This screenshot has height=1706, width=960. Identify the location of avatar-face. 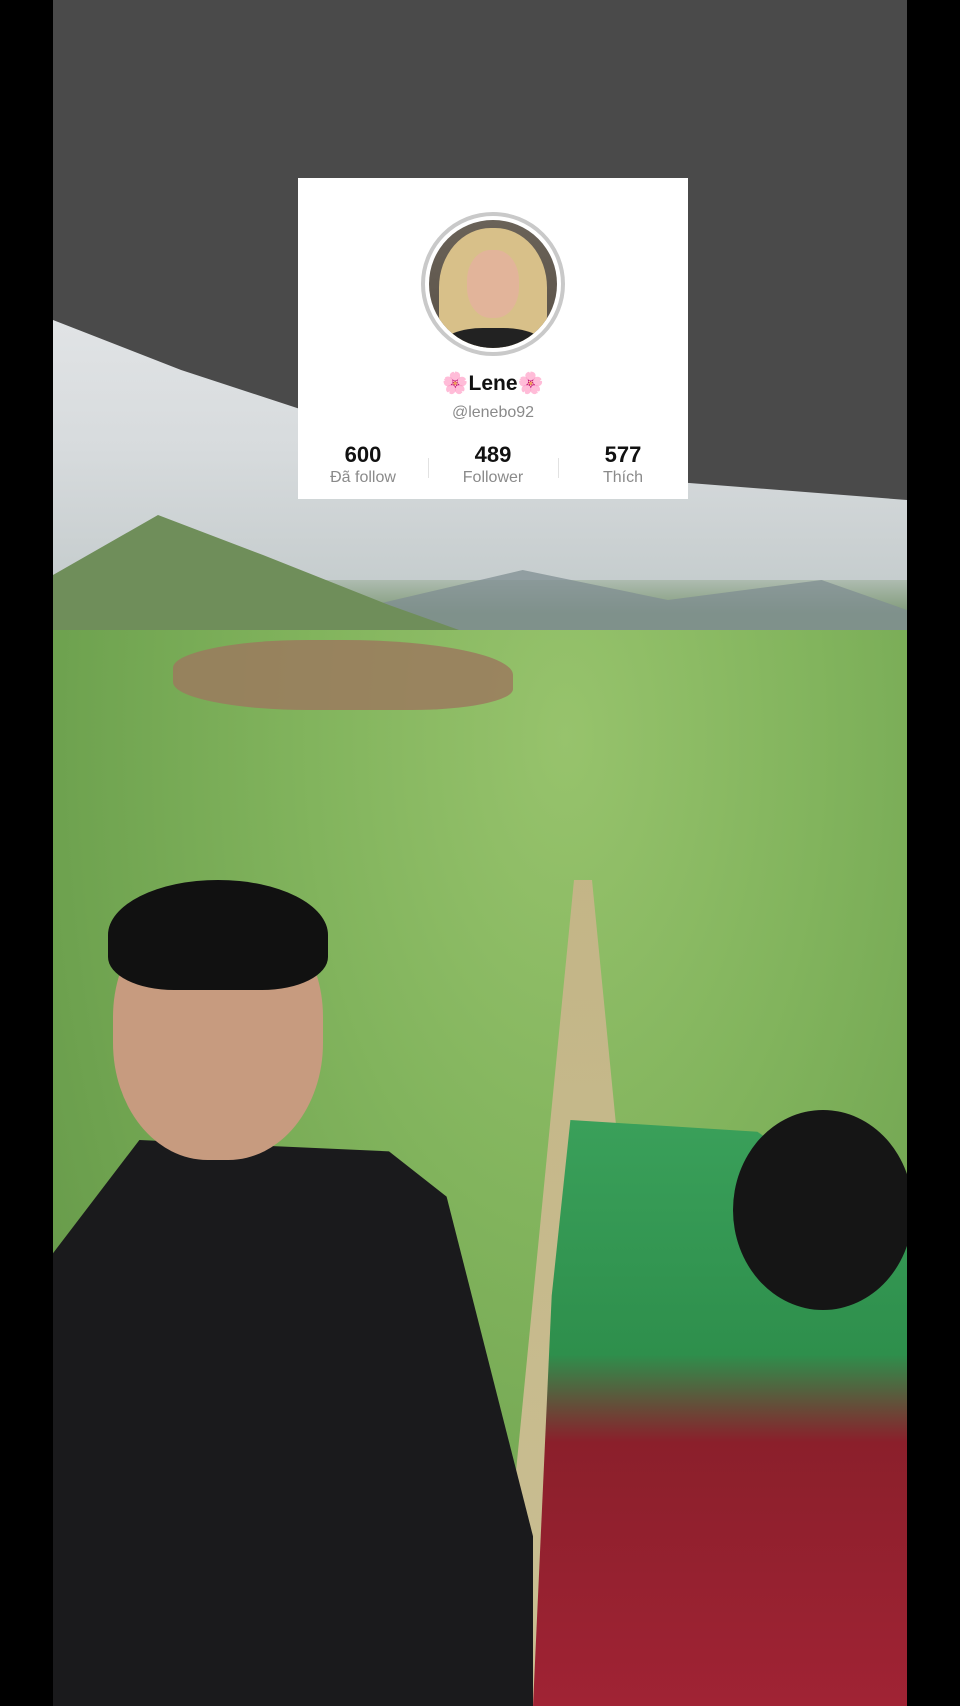
(493, 284).